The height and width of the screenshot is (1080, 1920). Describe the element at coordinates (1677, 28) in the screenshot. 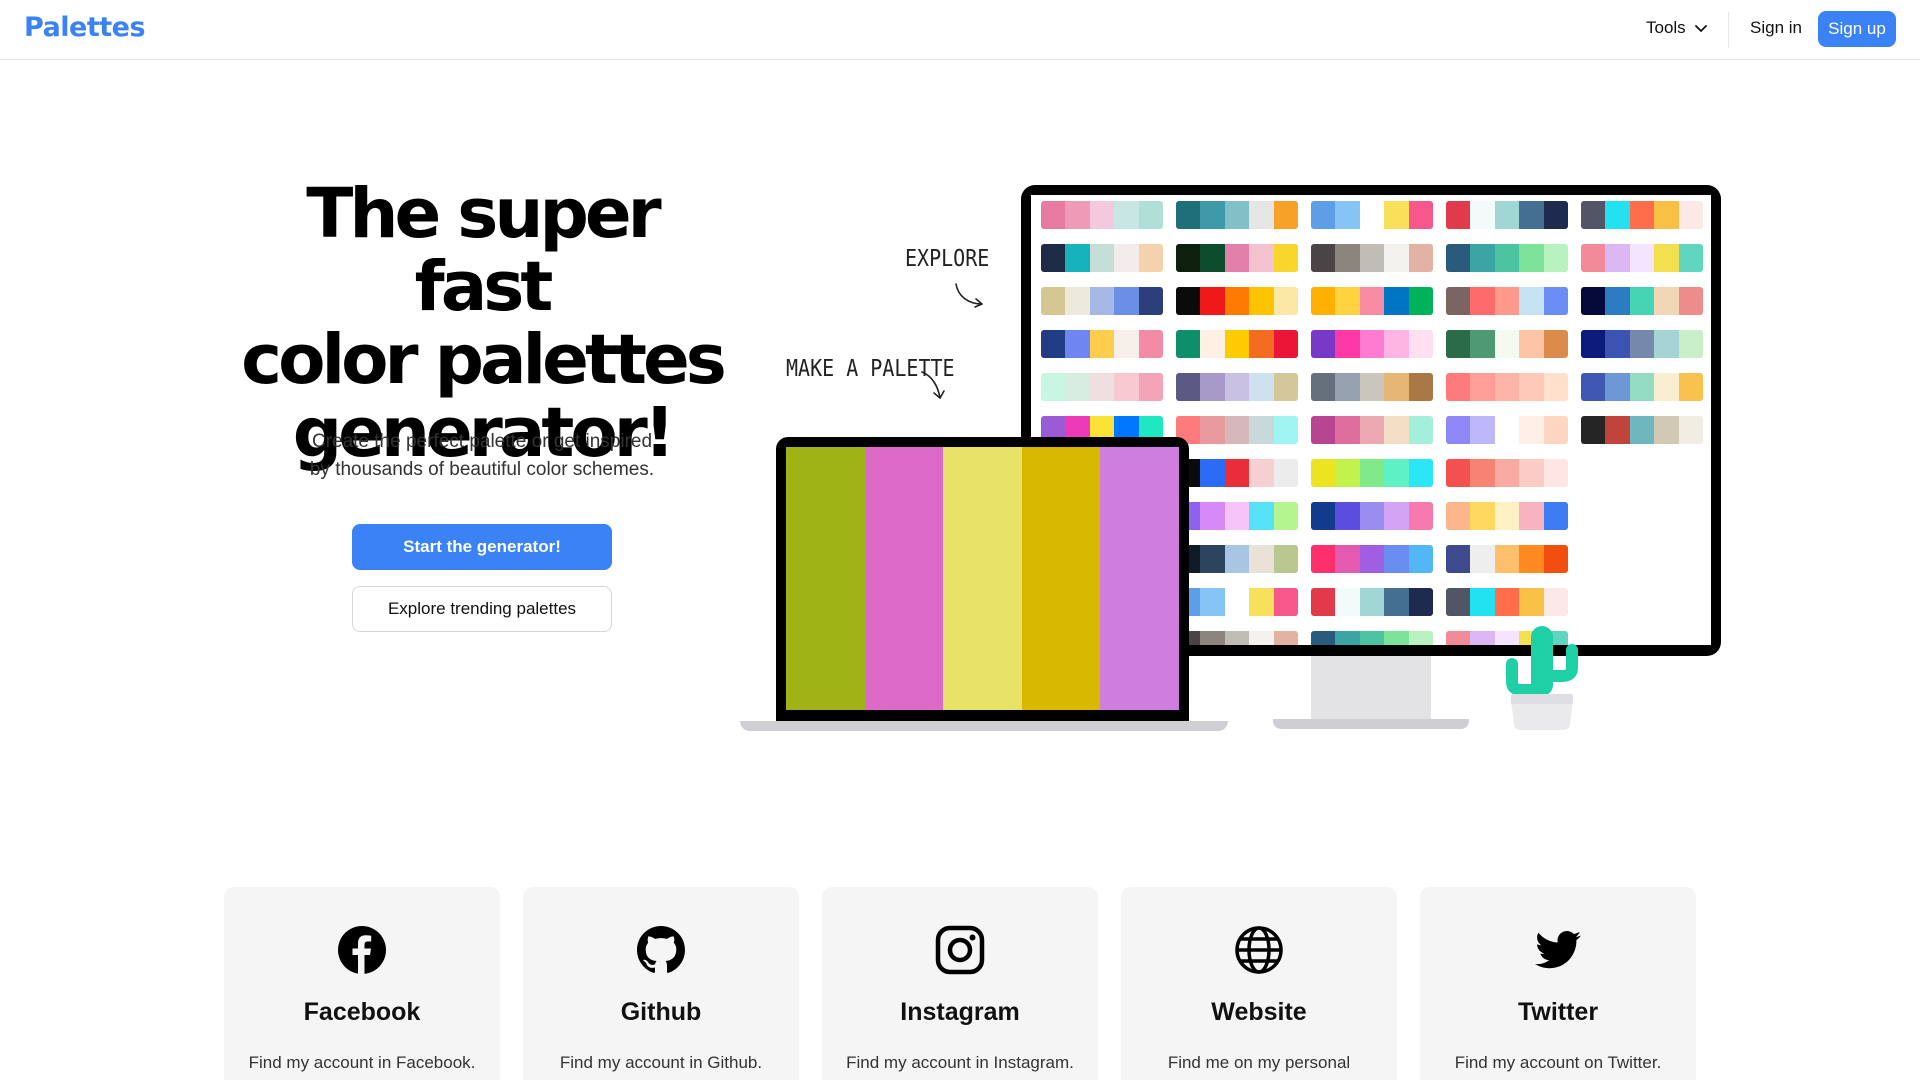

I see `tools-menu: Tools` at that location.